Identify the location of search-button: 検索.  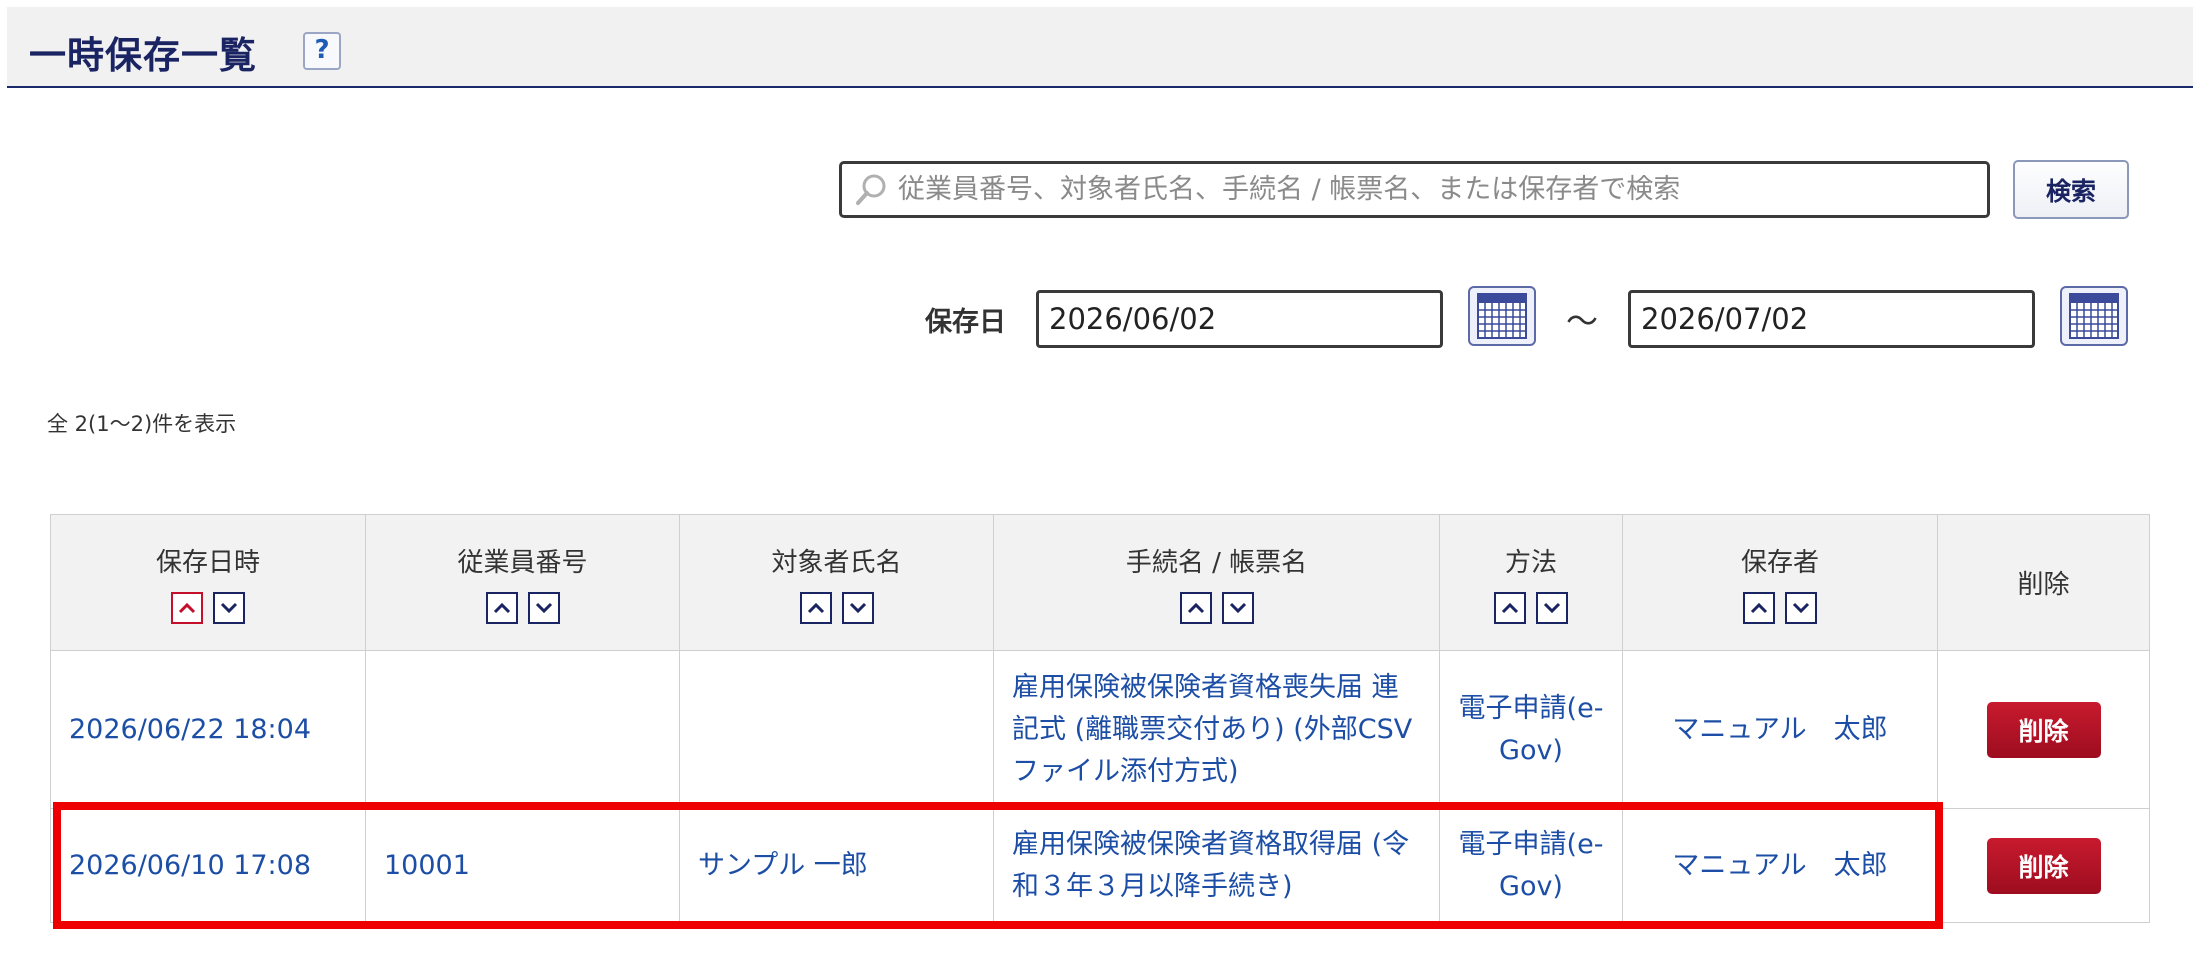
(2071, 189).